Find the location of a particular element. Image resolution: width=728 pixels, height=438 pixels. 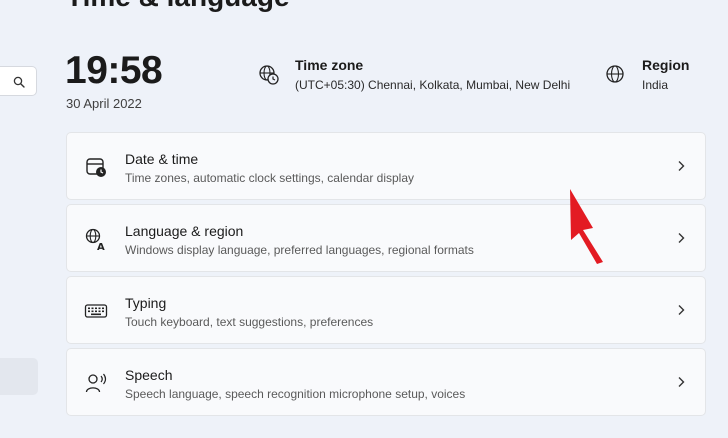

card-title: Speech is located at coordinates (149, 375).